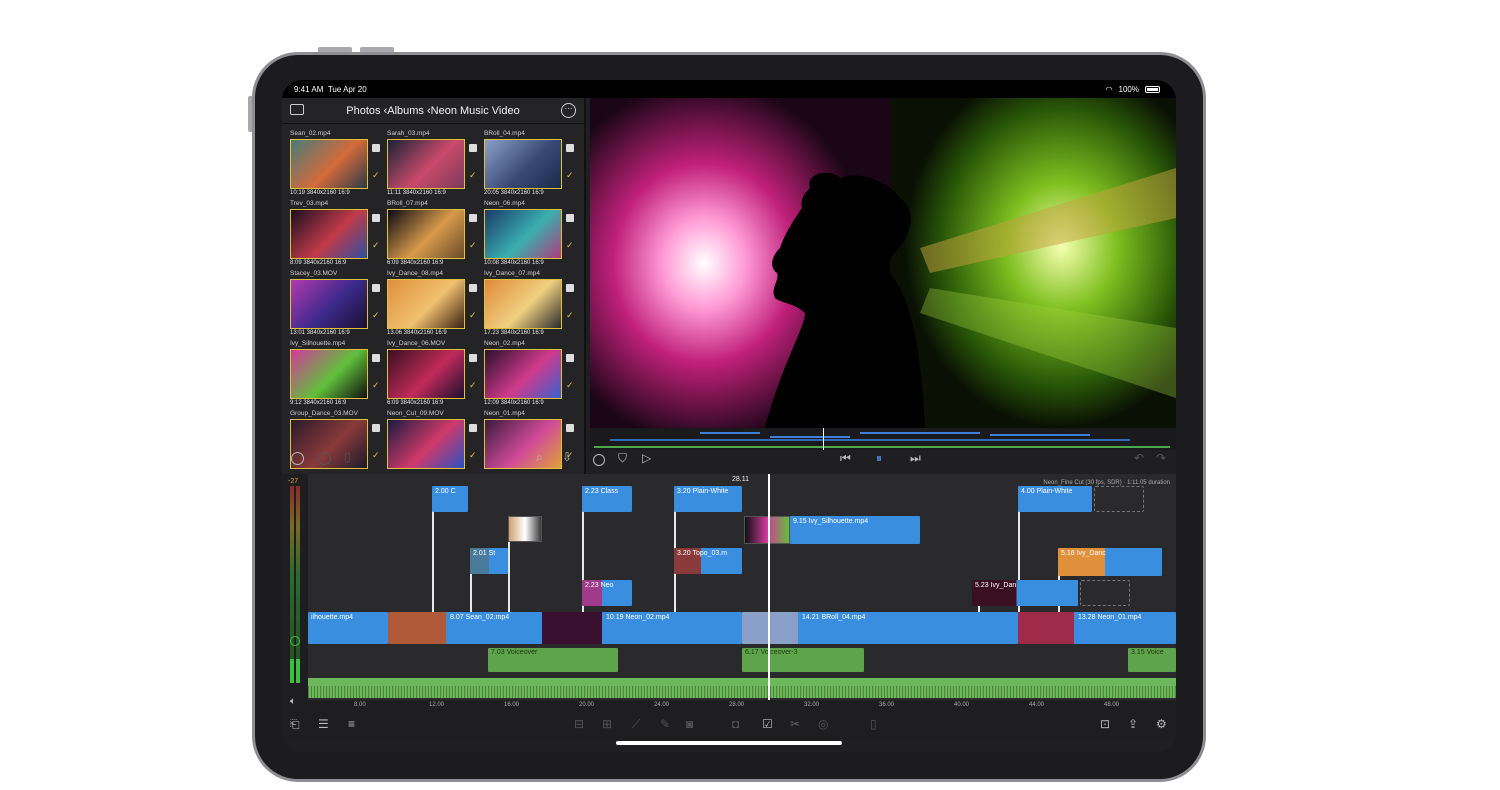 This screenshot has height=790, width=1500. I want to click on clip-item: Neon_06.mp4 10:08 3840x2160 16:9 ✓, so click(530, 233).